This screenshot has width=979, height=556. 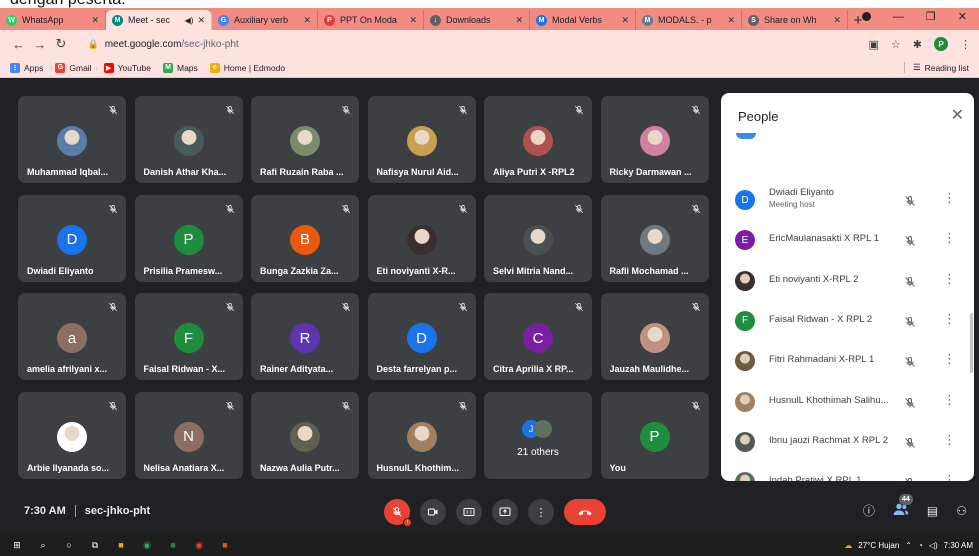 What do you see at coordinates (469, 512) in the screenshot?
I see `captions-button` at bounding box center [469, 512].